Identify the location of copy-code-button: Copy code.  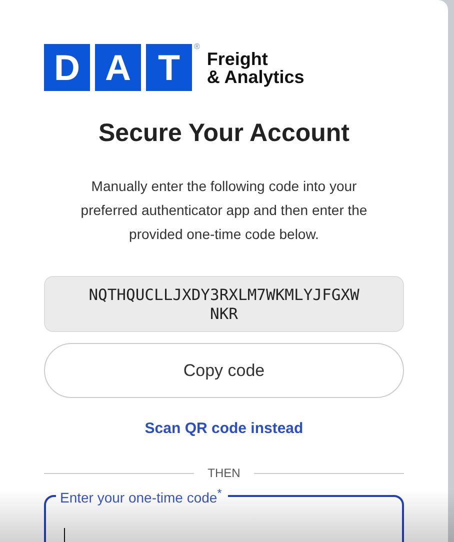
(224, 370).